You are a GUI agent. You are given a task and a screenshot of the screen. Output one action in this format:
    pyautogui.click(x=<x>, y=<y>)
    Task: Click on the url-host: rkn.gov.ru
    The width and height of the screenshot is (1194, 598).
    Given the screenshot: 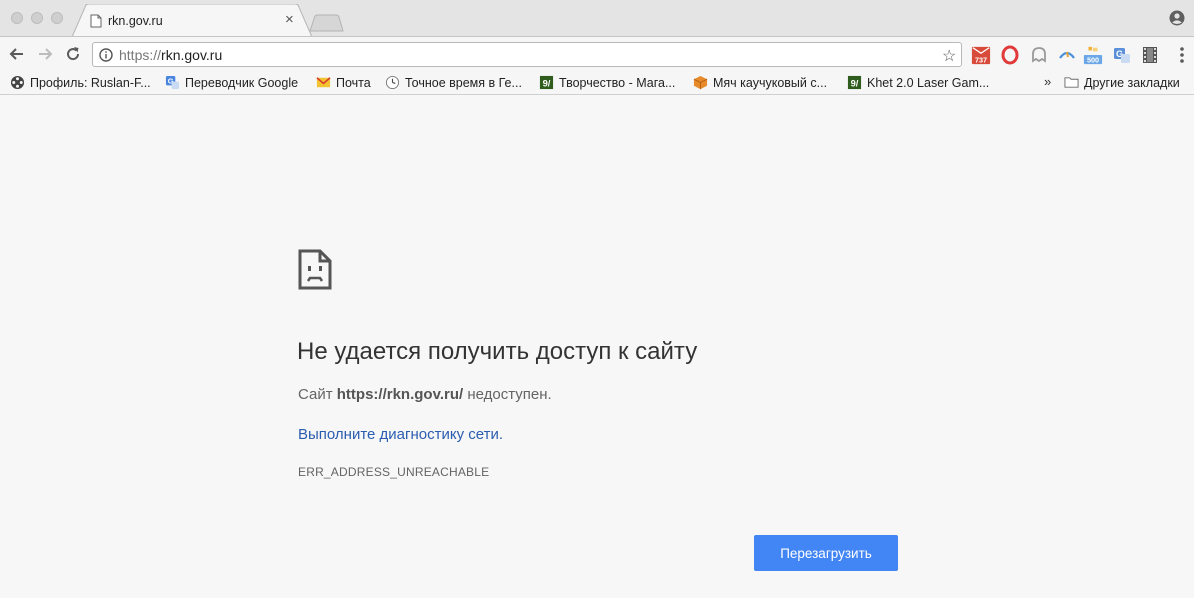 What is the action you would take?
    pyautogui.click(x=192, y=55)
    